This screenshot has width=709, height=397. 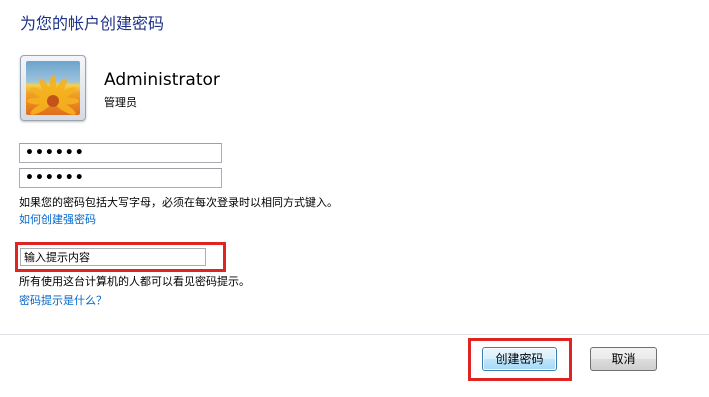 I want to click on hint-visible-note: 所有使用这台计算机的人都可以看见密码提示。, so click(x=134, y=281).